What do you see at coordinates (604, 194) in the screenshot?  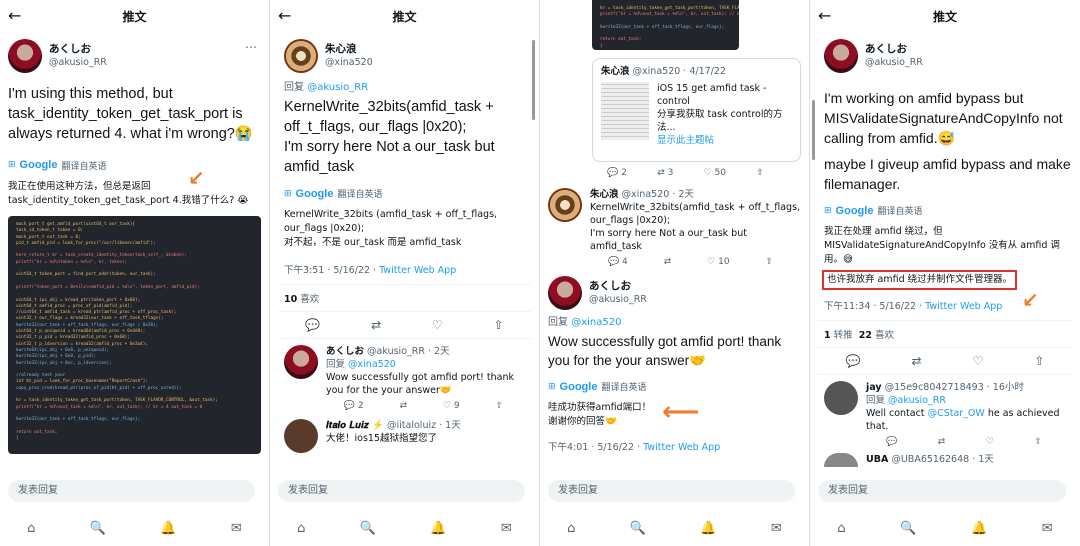 I see `reply-author-name: 朱心浪` at bounding box center [604, 194].